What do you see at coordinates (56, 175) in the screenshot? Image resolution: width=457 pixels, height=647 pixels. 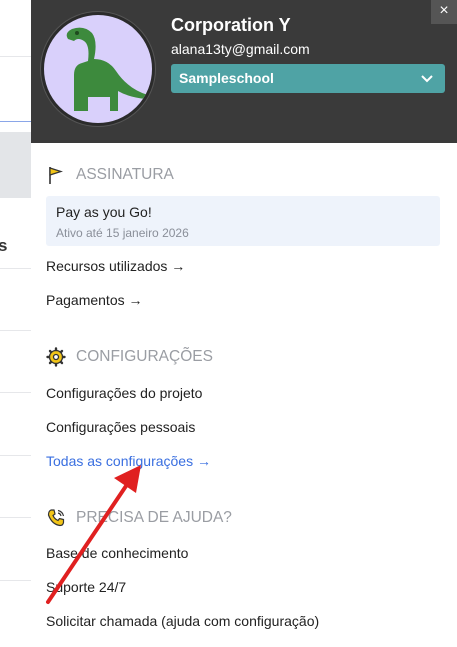 I see `flag-icon` at bounding box center [56, 175].